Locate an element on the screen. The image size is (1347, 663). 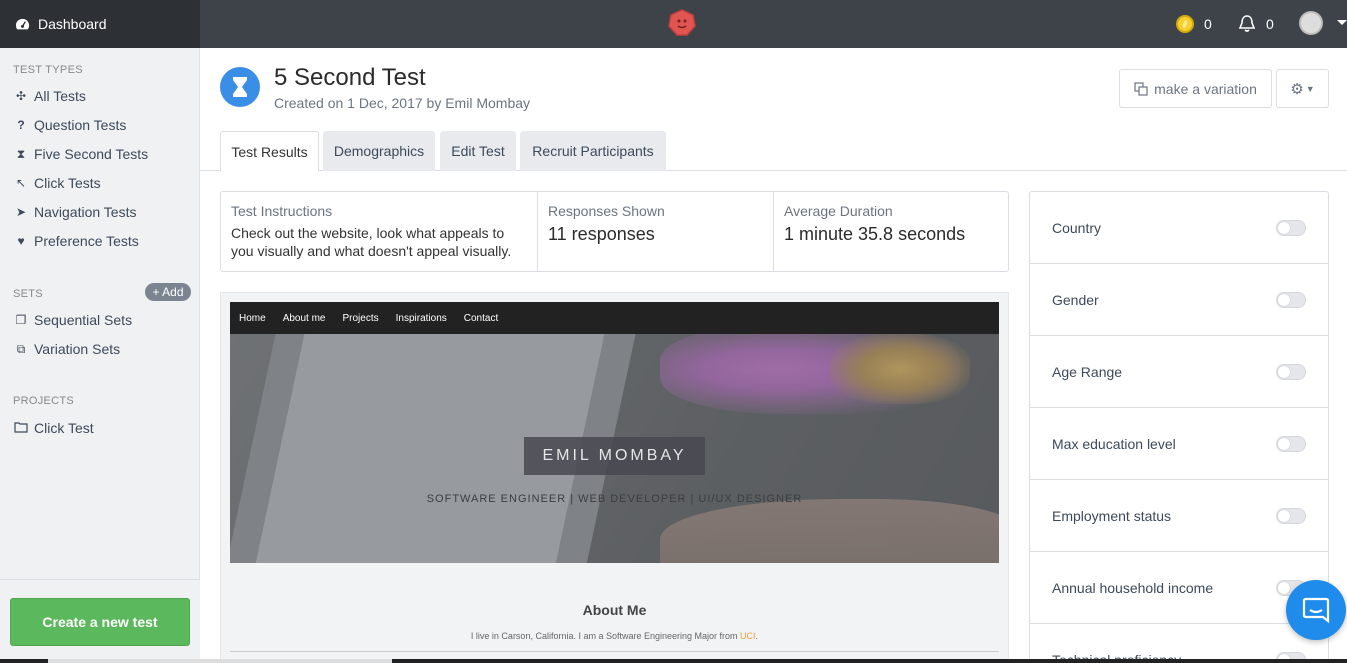
sidebar-item-click-tests: ↖ Click Tests is located at coordinates (57, 183).